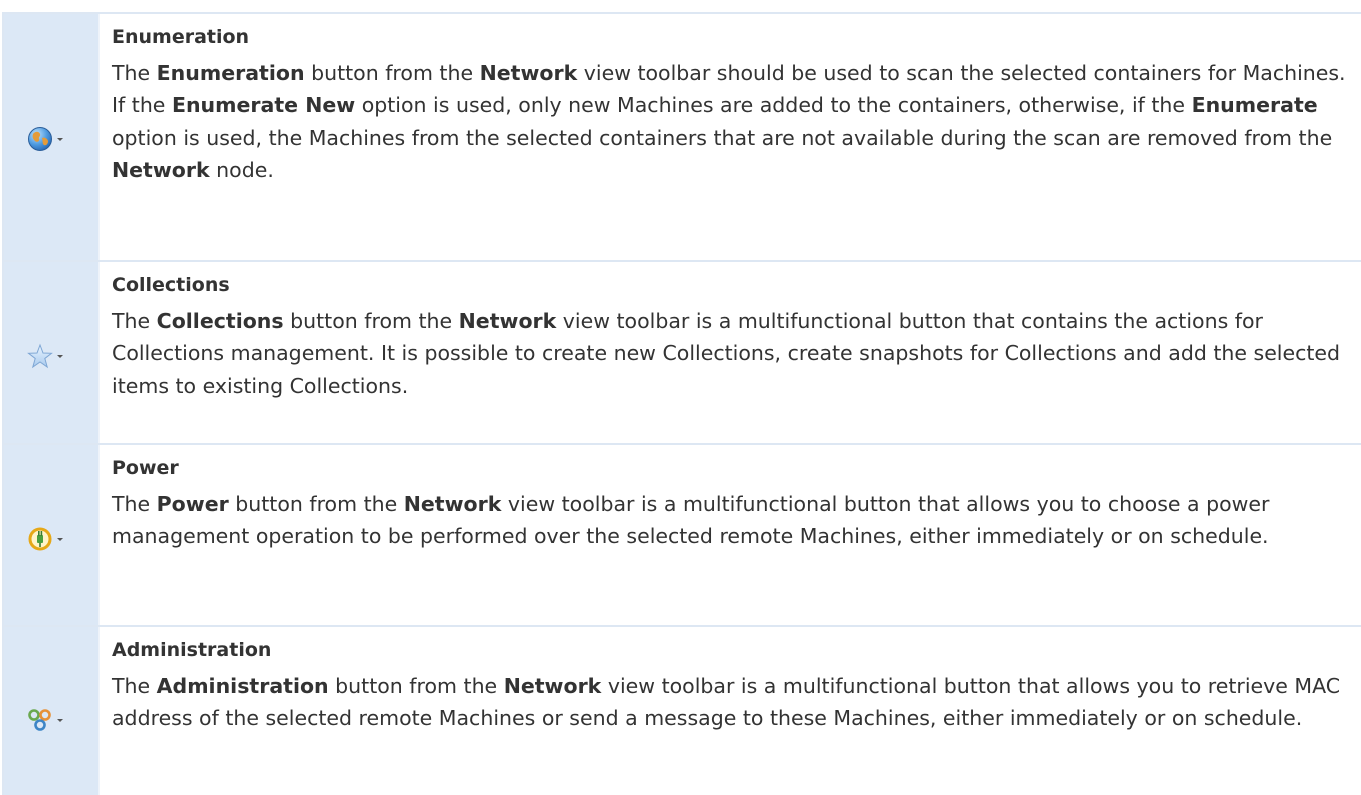  What do you see at coordinates (145, 468) in the screenshot?
I see `section-heading: Power` at bounding box center [145, 468].